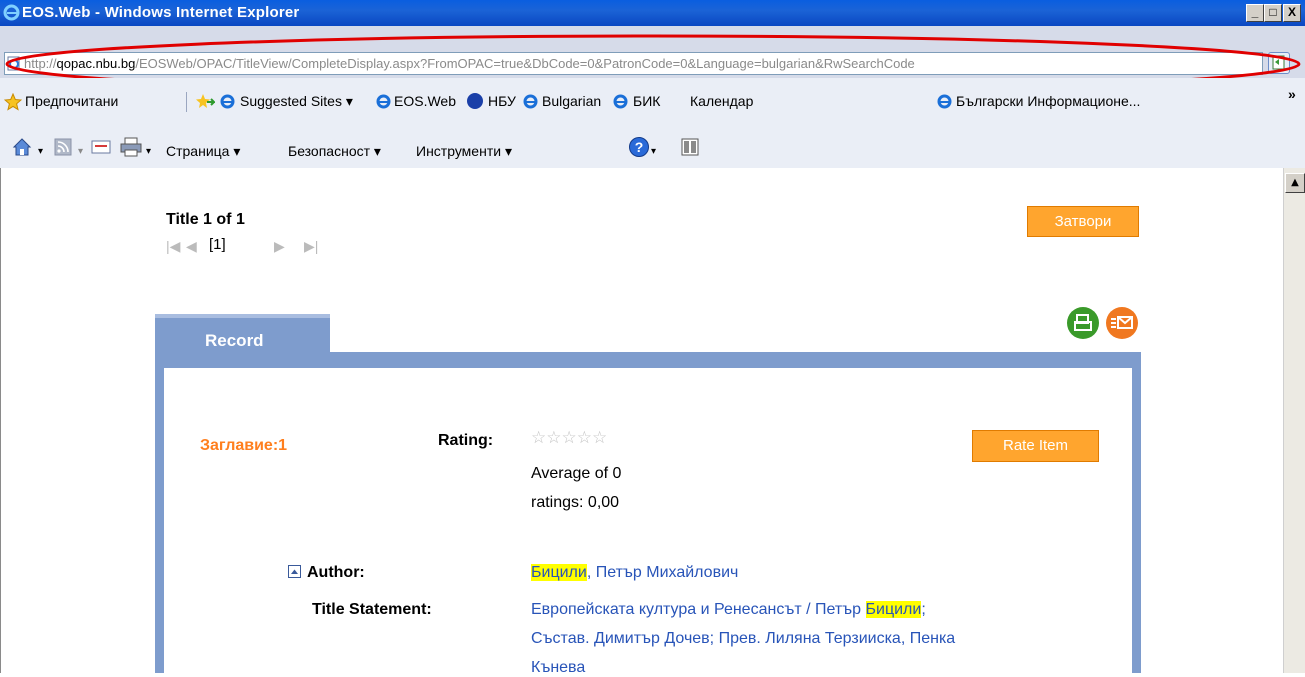 This screenshot has height=677, width=1305. I want to click on email-icon, so click(1122, 322).